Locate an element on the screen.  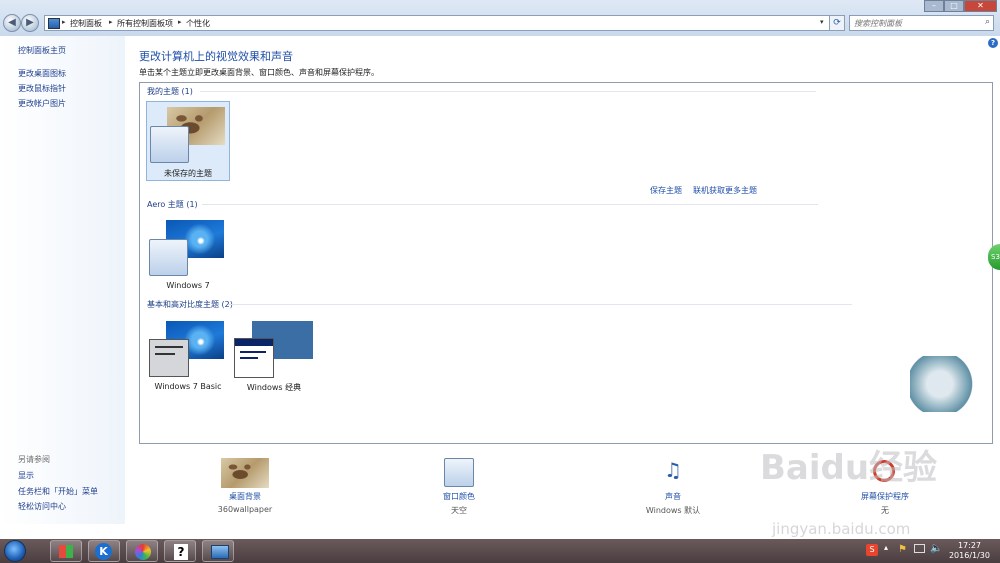
breadcrumb-control-panel: 控制面板 is located at coordinates (86, 23).